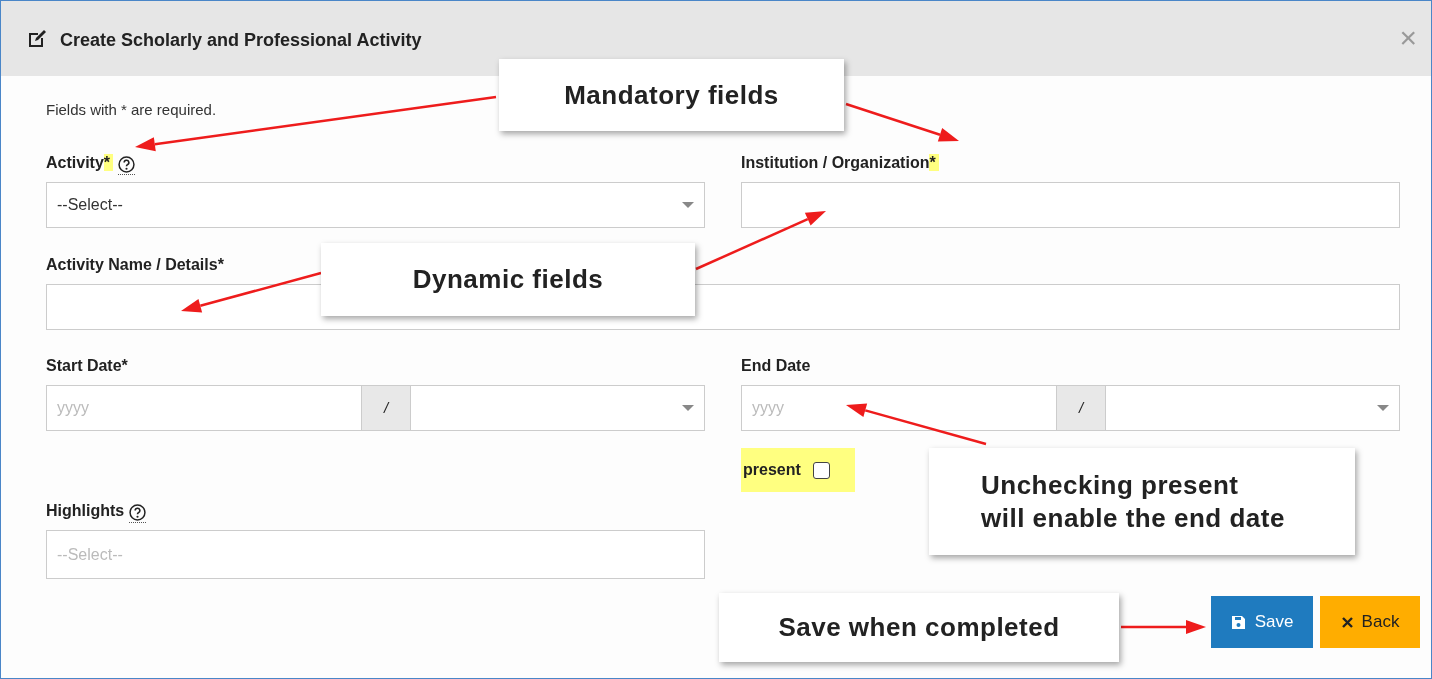 This screenshot has height=679, width=1432. What do you see at coordinates (776, 366) in the screenshot?
I see `field-label: End Date` at bounding box center [776, 366].